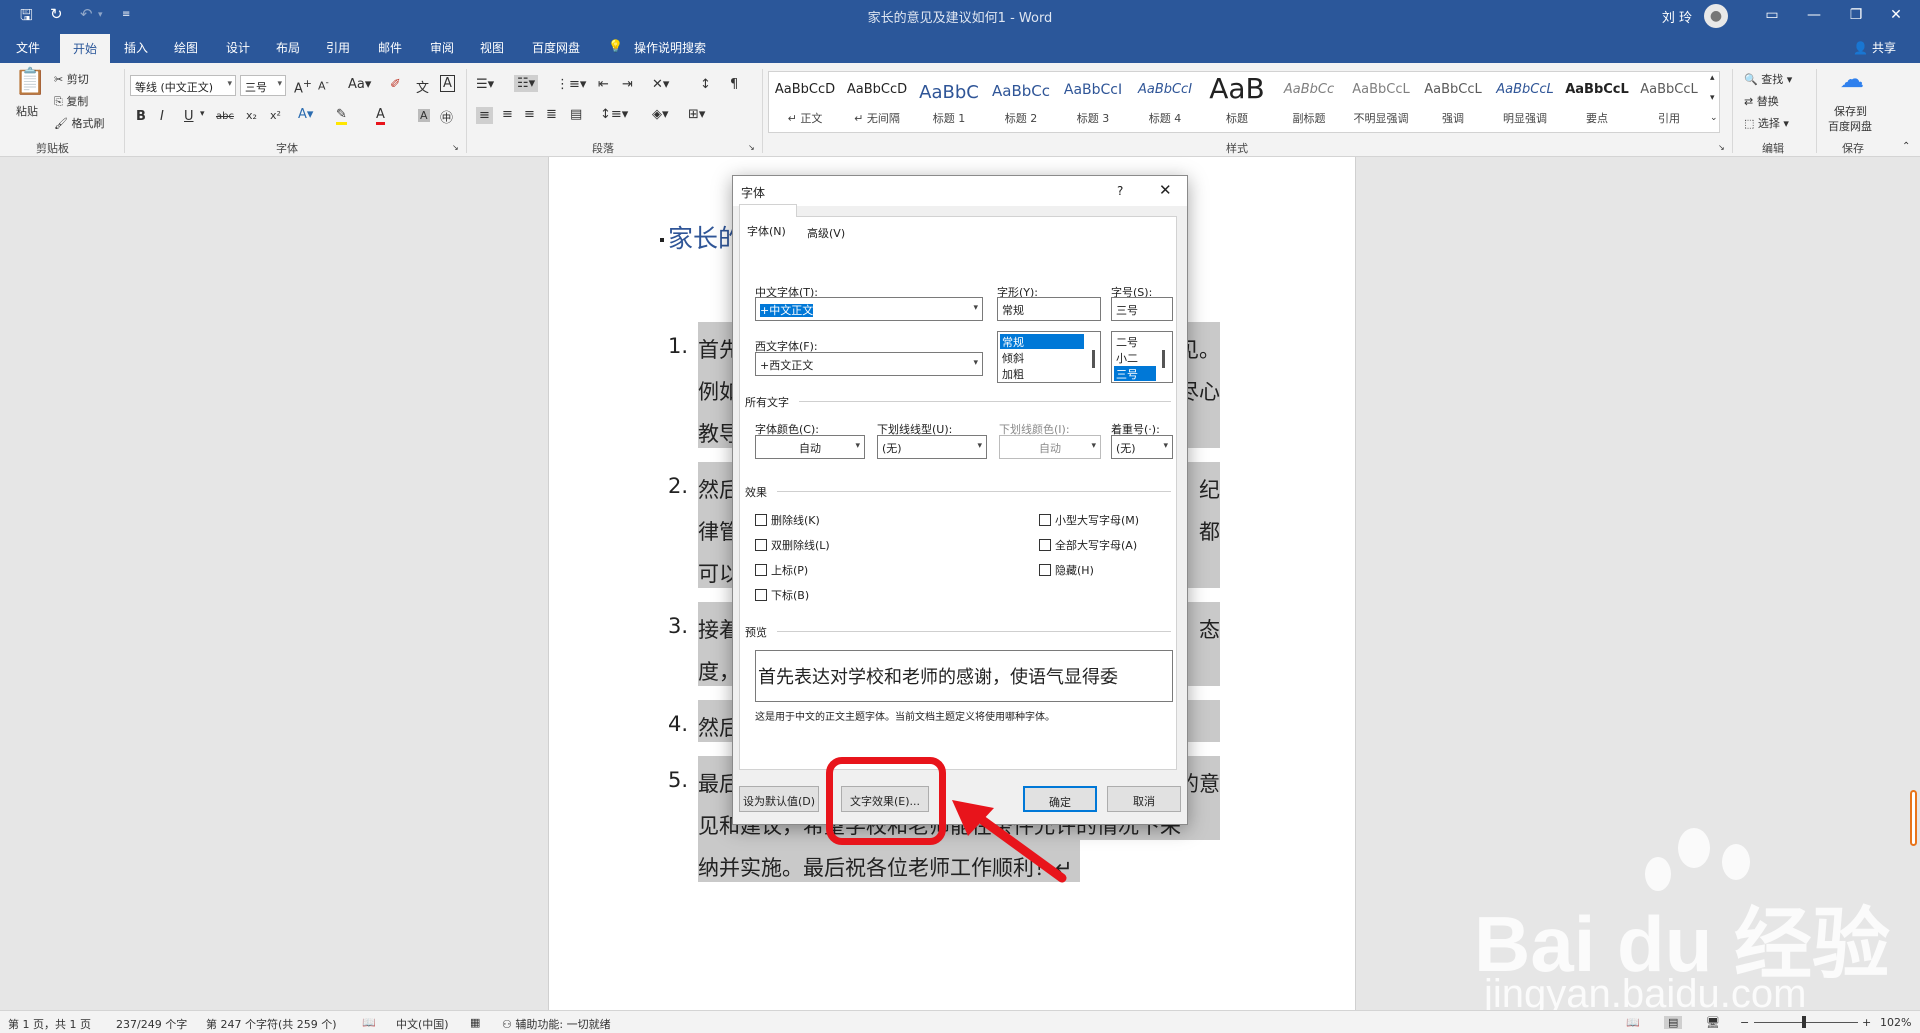 This screenshot has width=1920, height=1033. I want to click on style-item: AaBbCcL 要点, so click(1597, 102).